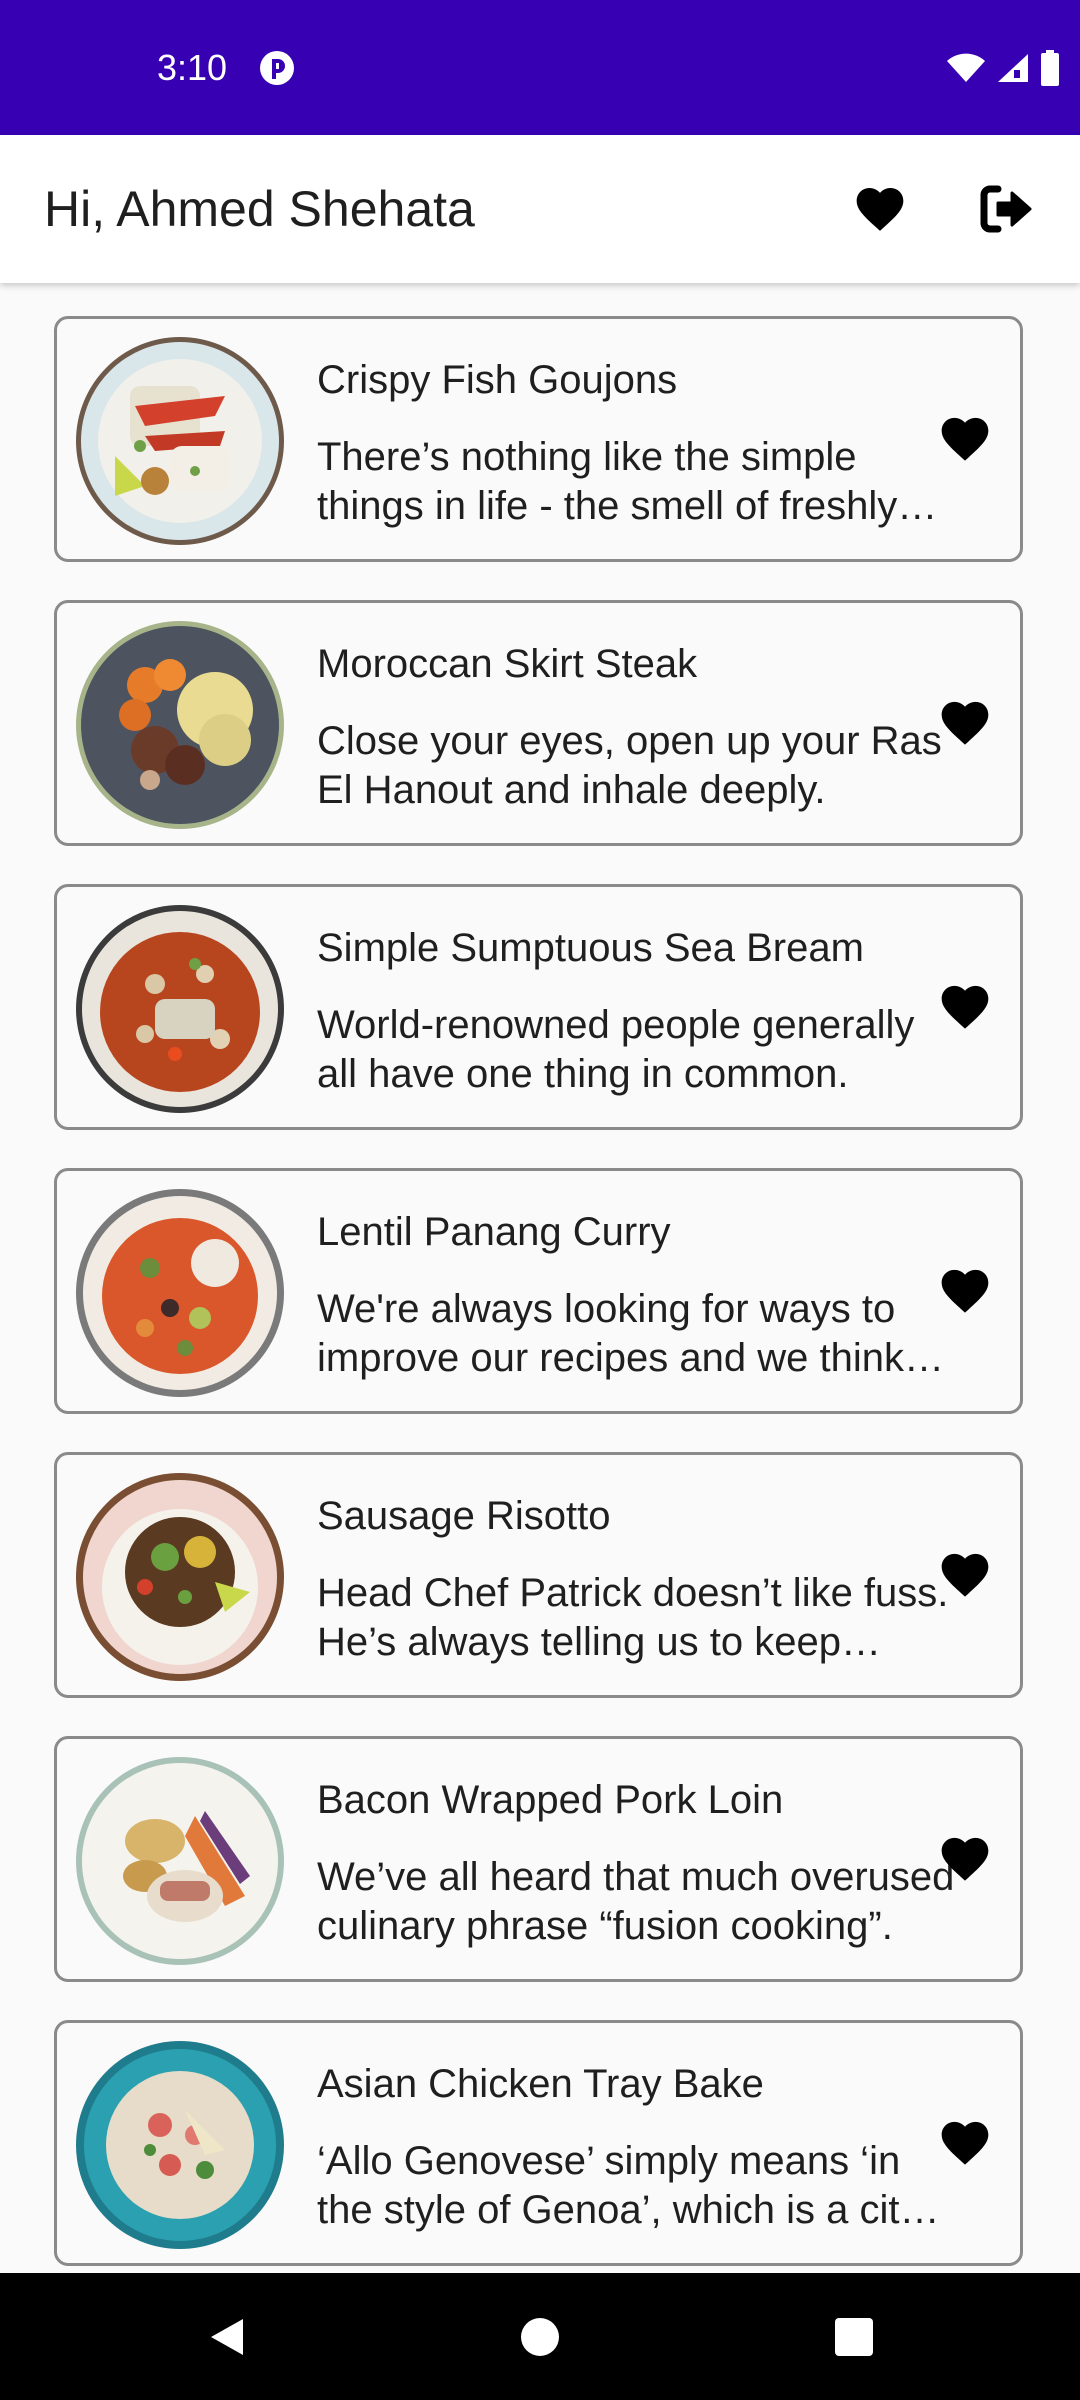  What do you see at coordinates (1006, 209) in the screenshot?
I see `logout-icon` at bounding box center [1006, 209].